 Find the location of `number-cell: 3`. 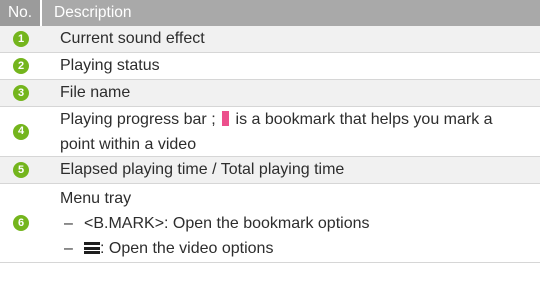

number-cell: 3 is located at coordinates (21, 93).